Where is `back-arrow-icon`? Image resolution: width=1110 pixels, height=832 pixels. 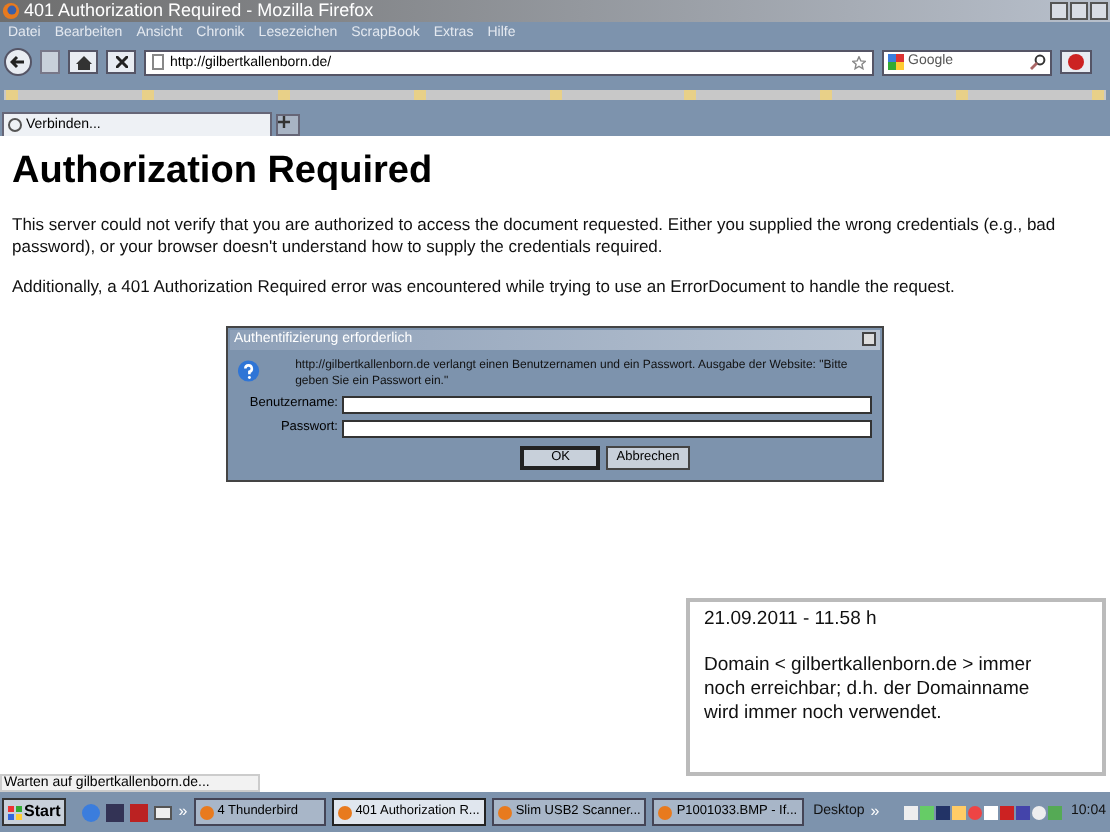 back-arrow-icon is located at coordinates (18, 62).